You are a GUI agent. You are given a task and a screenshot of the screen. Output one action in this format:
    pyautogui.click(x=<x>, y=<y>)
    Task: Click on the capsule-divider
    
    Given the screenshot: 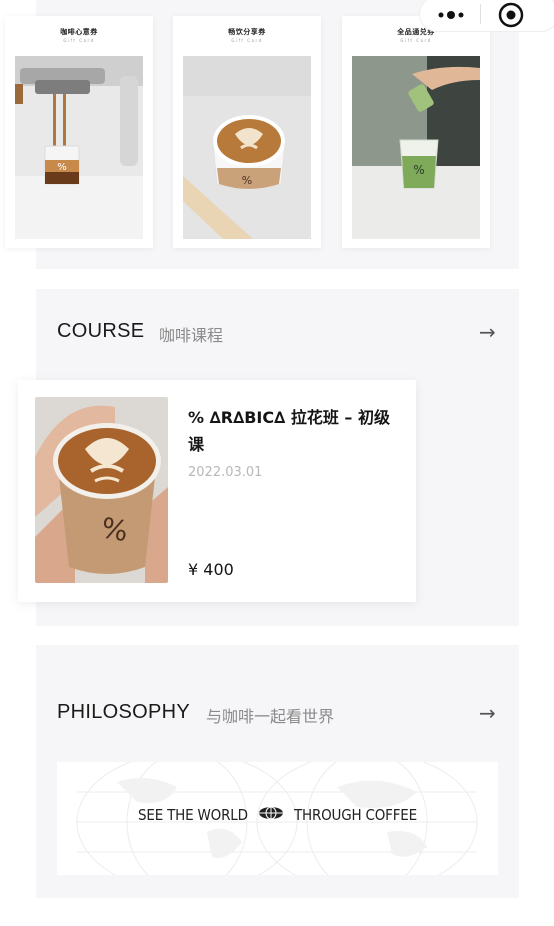 What is the action you would take?
    pyautogui.click(x=480, y=14)
    